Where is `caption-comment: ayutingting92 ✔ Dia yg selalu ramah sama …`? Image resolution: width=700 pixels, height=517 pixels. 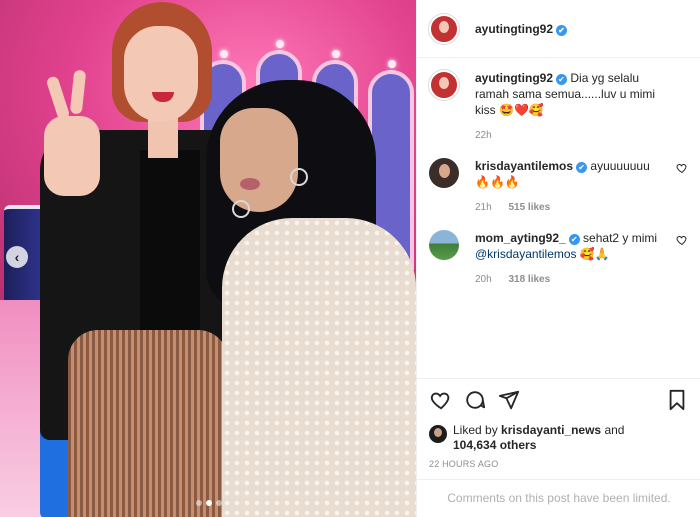 caption-comment: ayutingting92 ✔ Dia yg selalu ramah sama … is located at coordinates (558, 107).